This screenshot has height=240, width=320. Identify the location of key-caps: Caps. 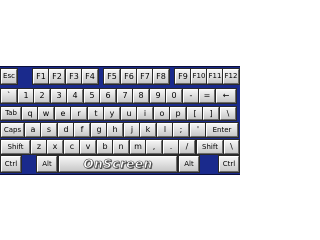
(12, 130).